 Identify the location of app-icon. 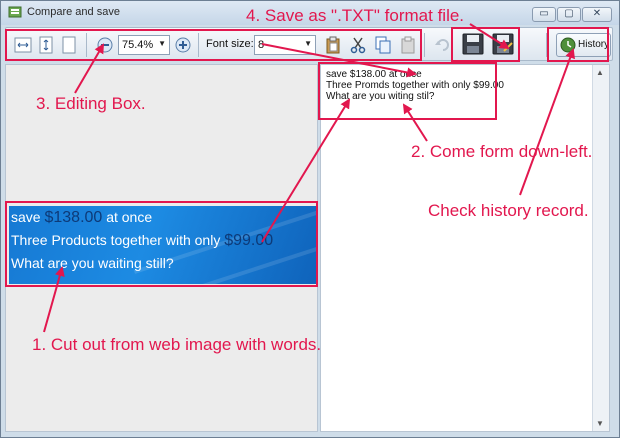
(15, 12).